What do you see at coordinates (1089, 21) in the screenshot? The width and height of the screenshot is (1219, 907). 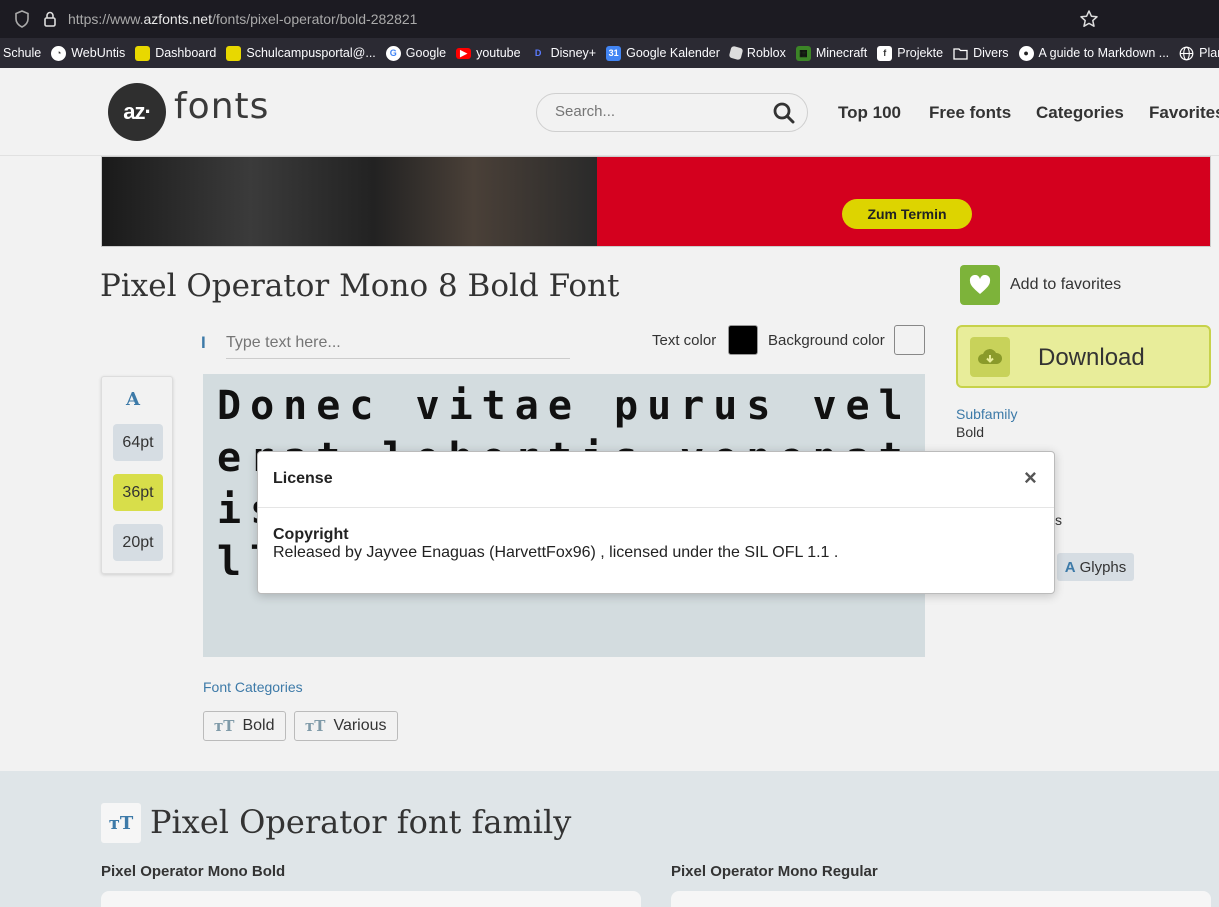 I see `star-icon` at bounding box center [1089, 21].